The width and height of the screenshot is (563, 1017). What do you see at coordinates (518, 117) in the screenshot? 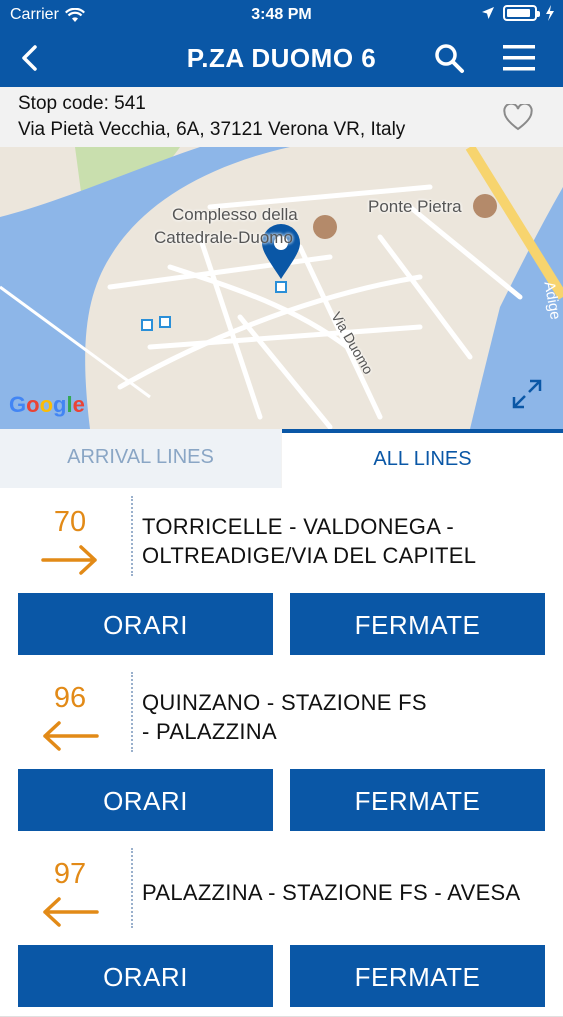
I see `favorite-heart-icon` at bounding box center [518, 117].